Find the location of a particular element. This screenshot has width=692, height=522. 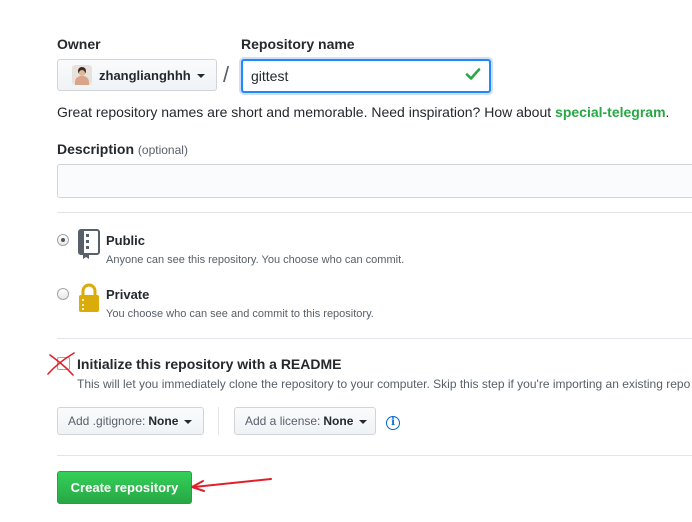

name-suggestion-link: special-telegram is located at coordinates (610, 112).